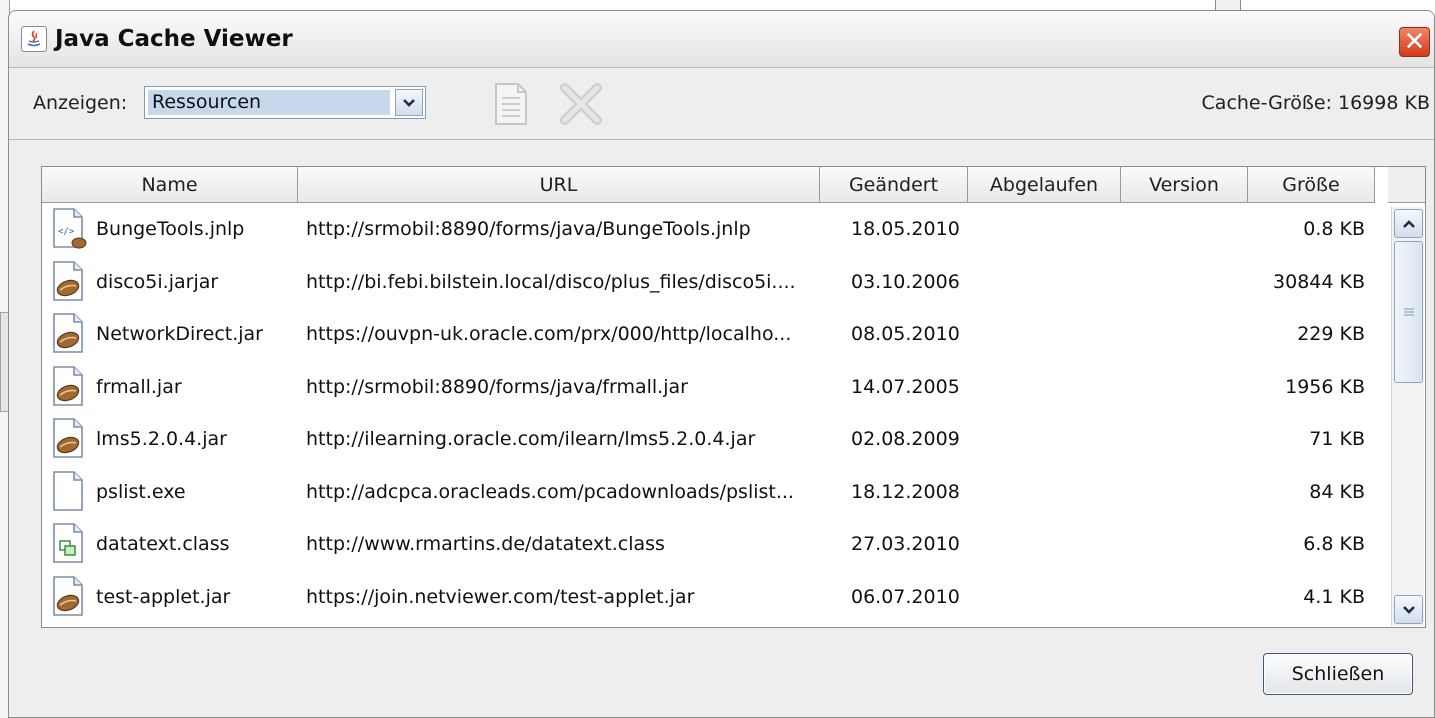 The height and width of the screenshot is (718, 1435). I want to click on show-label: Anzeigen:, so click(80, 103).